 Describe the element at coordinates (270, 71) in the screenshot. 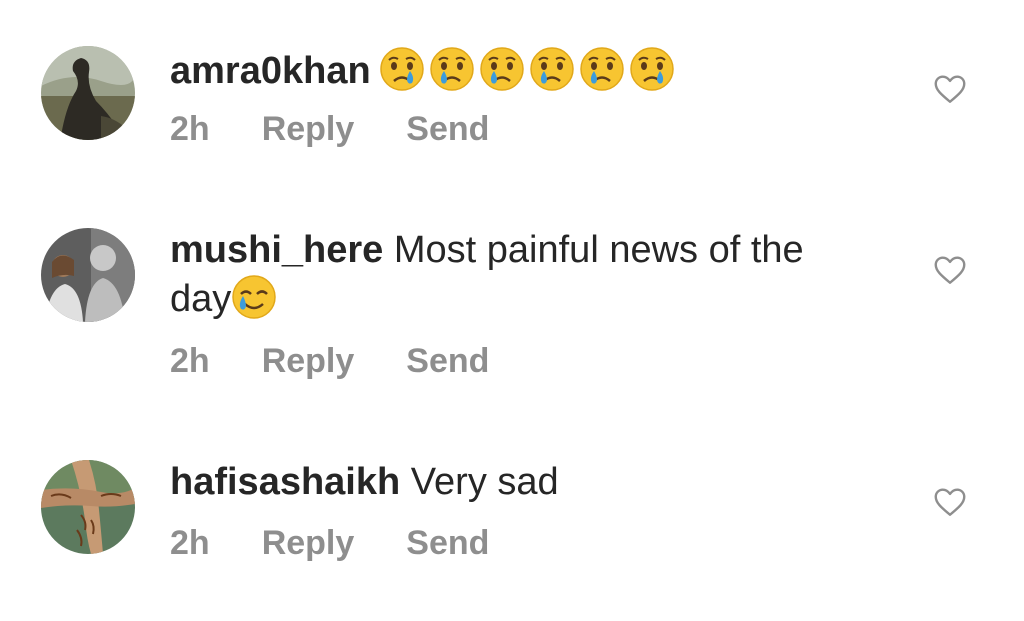

I see `username: amra0khan` at that location.